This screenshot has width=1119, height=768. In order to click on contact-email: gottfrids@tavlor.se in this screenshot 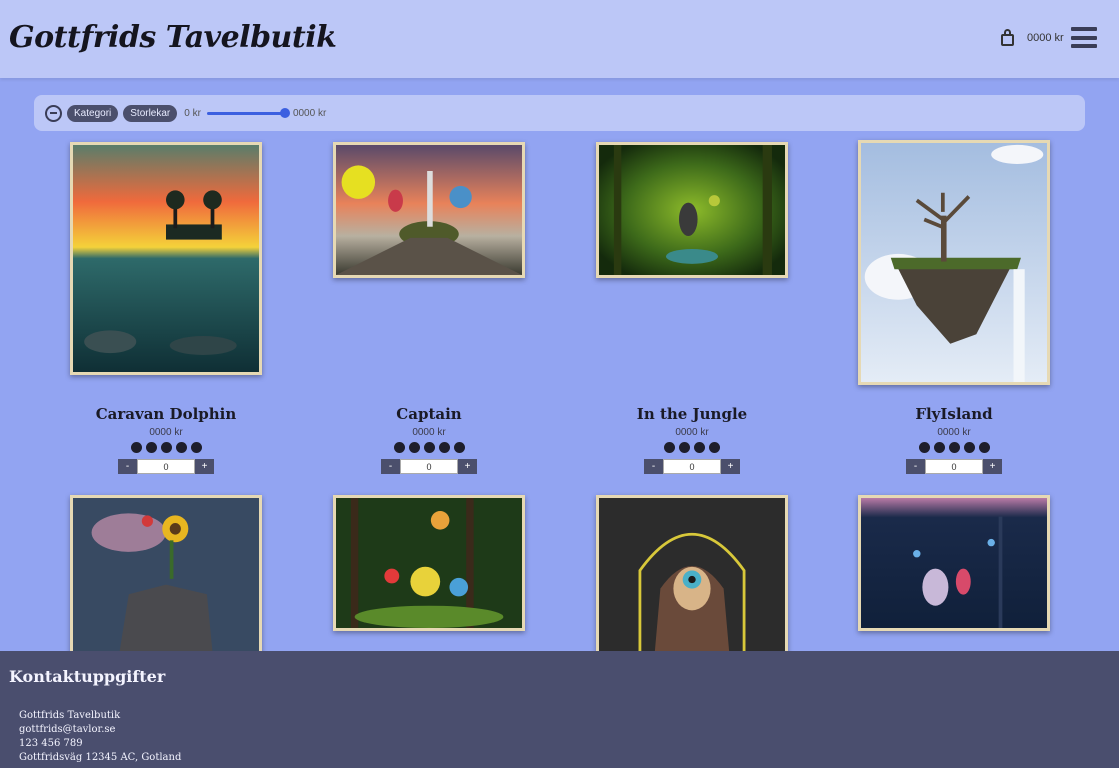, I will do `click(100, 730)`.